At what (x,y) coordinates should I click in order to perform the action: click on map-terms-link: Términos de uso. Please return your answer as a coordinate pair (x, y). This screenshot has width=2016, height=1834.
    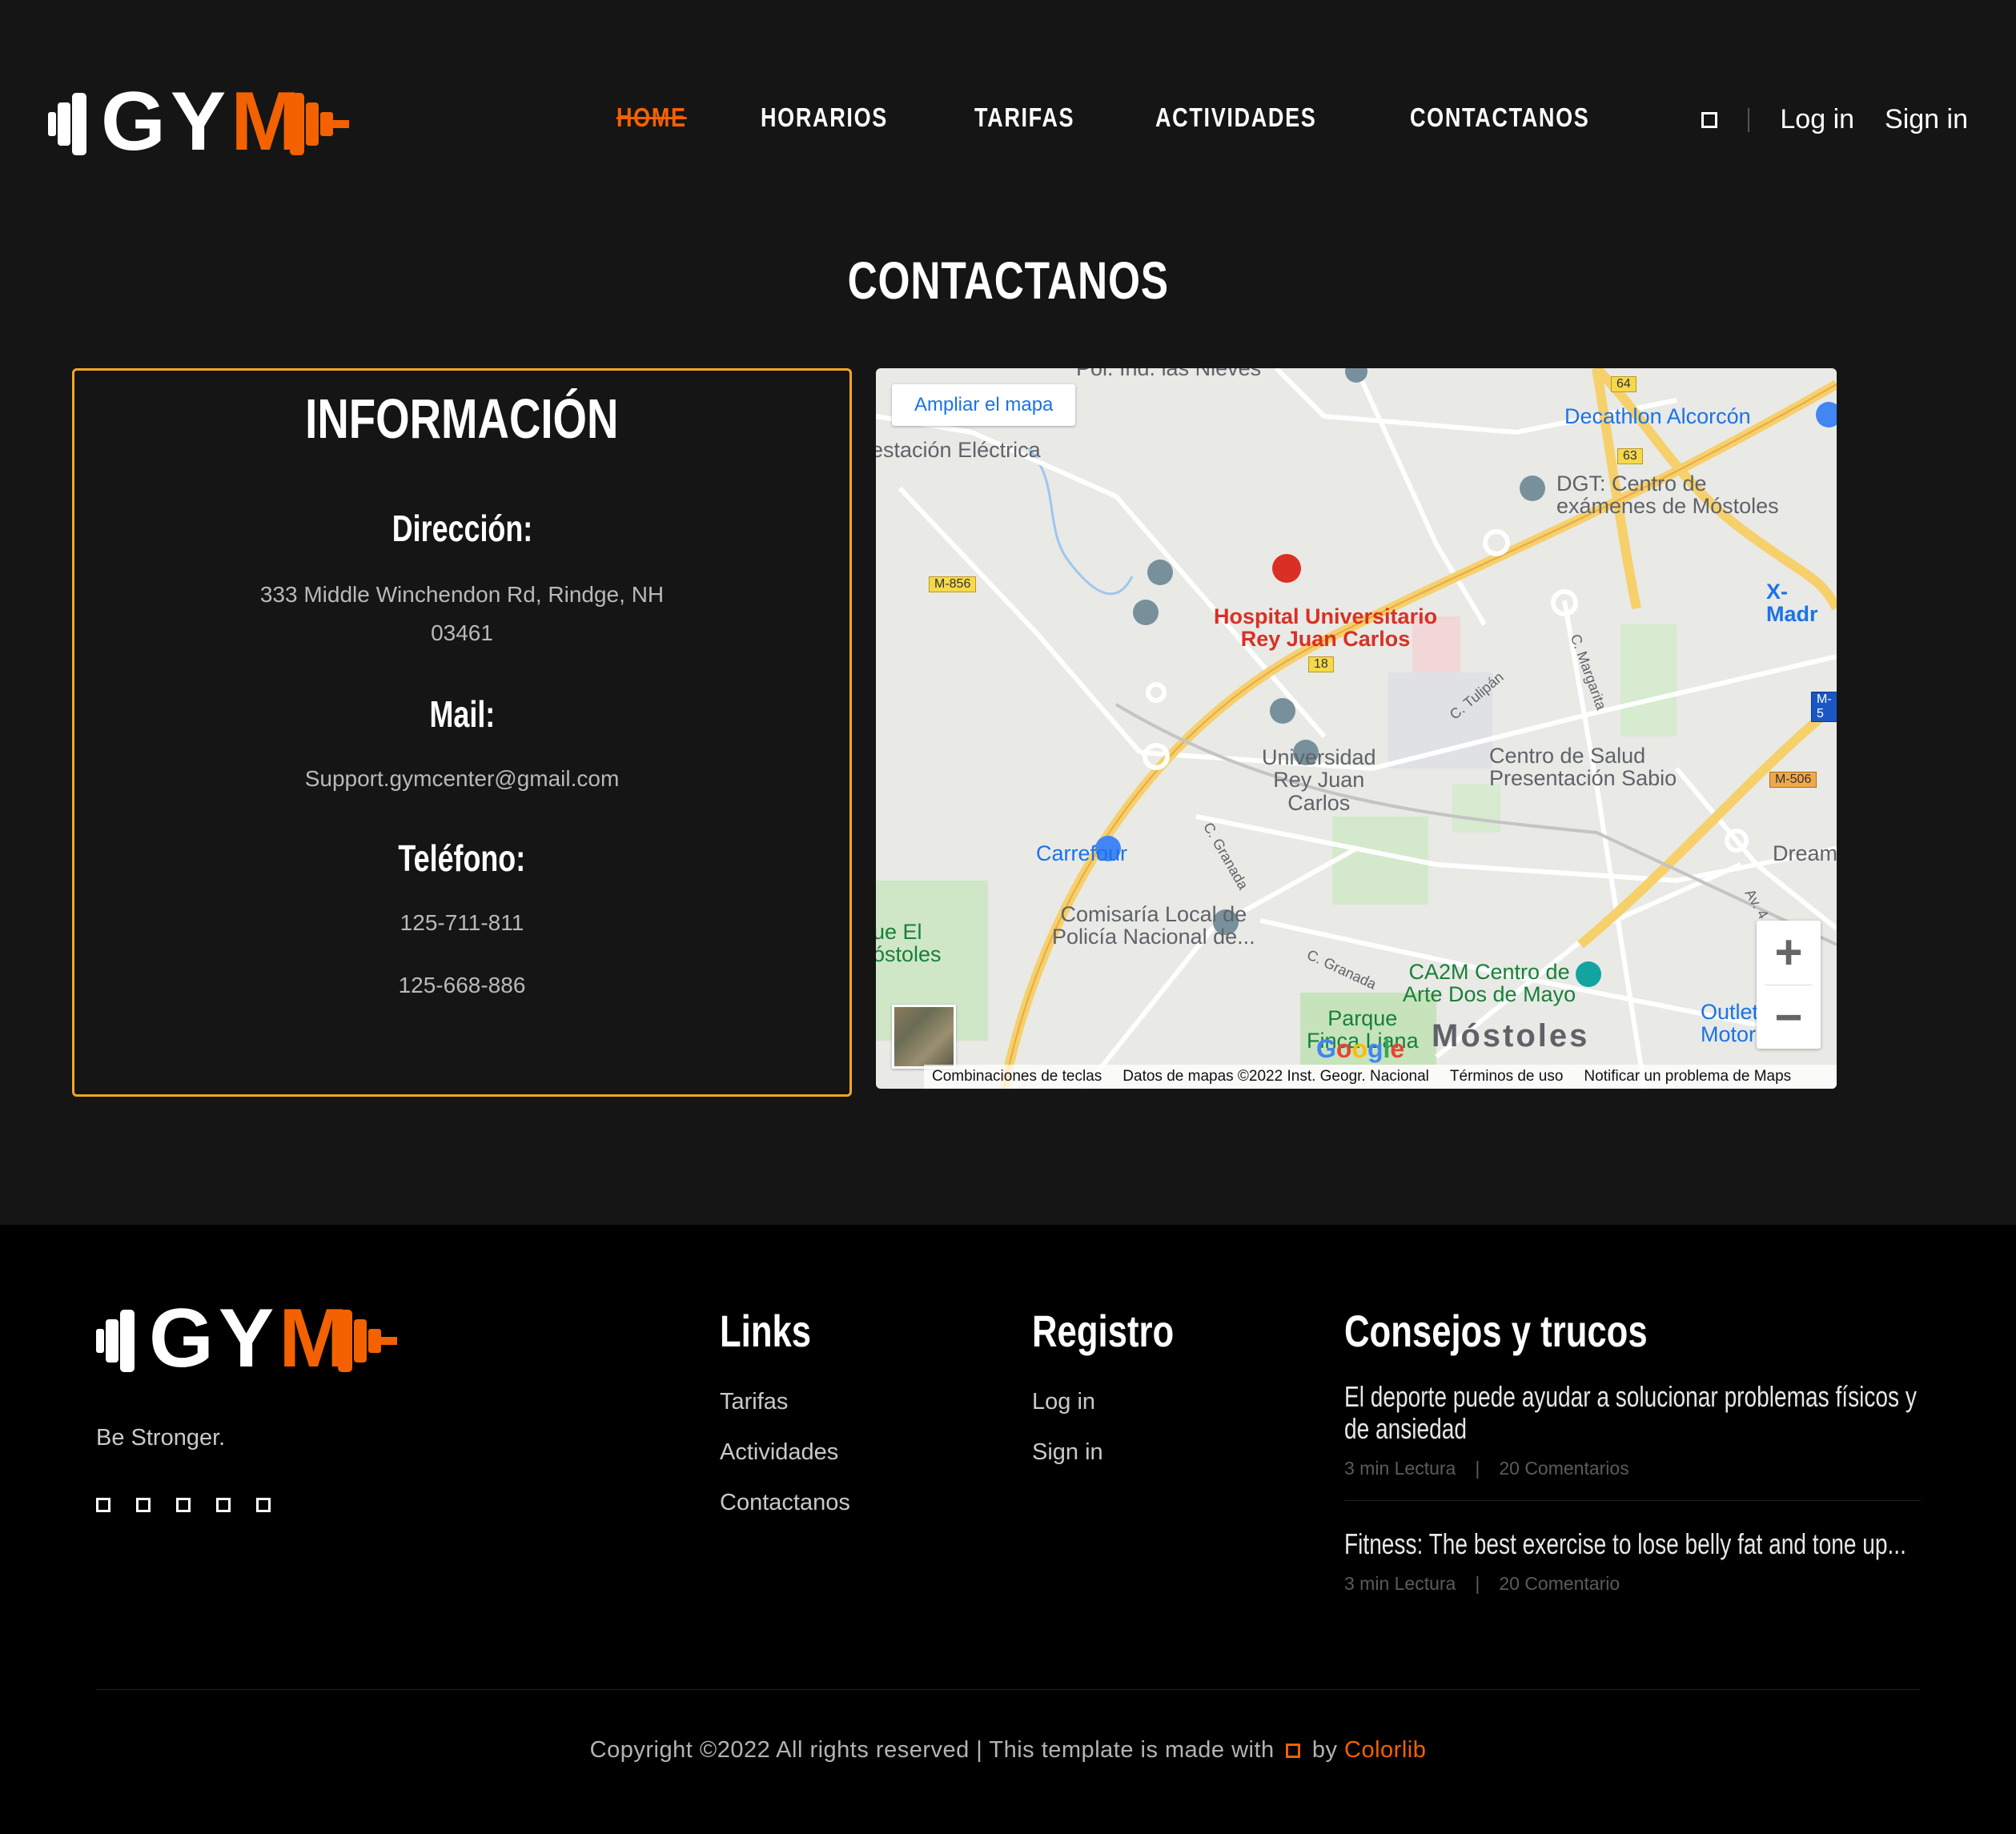
    Looking at the image, I should click on (1507, 1077).